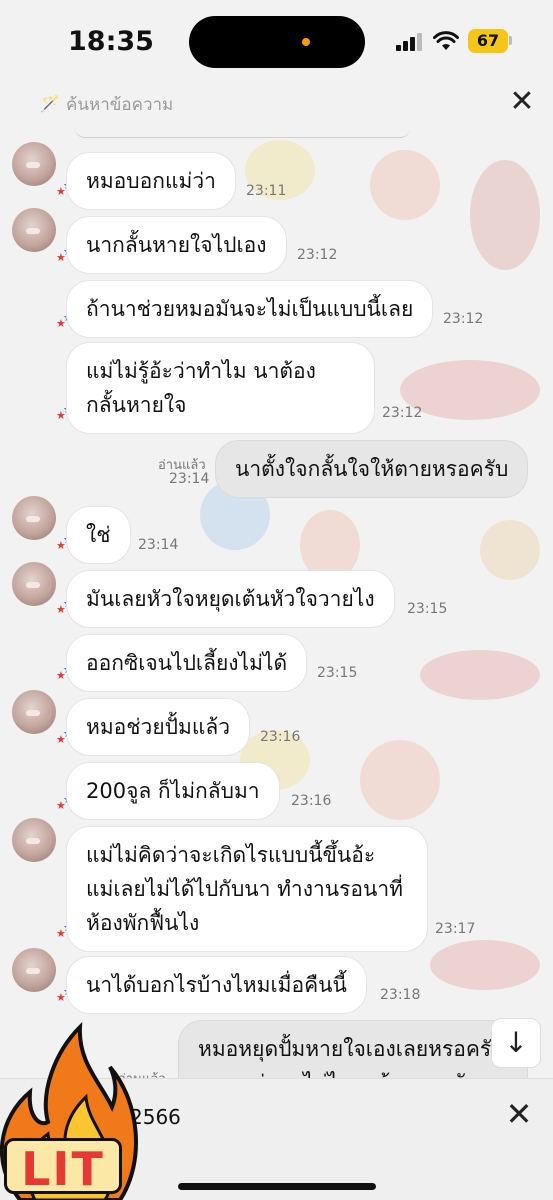  What do you see at coordinates (242, 131) in the screenshot?
I see `previous-message-edge` at bounding box center [242, 131].